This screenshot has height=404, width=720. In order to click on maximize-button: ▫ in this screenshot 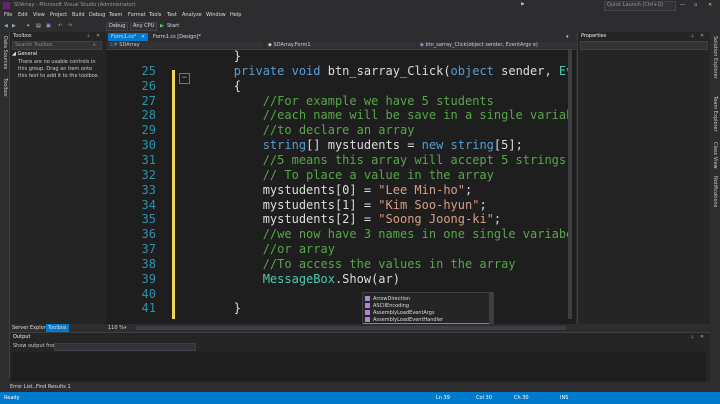, I will do `click(695, 5)`.